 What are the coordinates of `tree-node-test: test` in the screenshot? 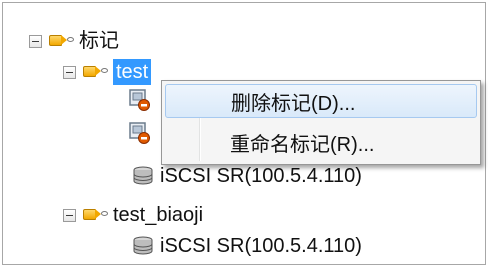 It's located at (107, 72).